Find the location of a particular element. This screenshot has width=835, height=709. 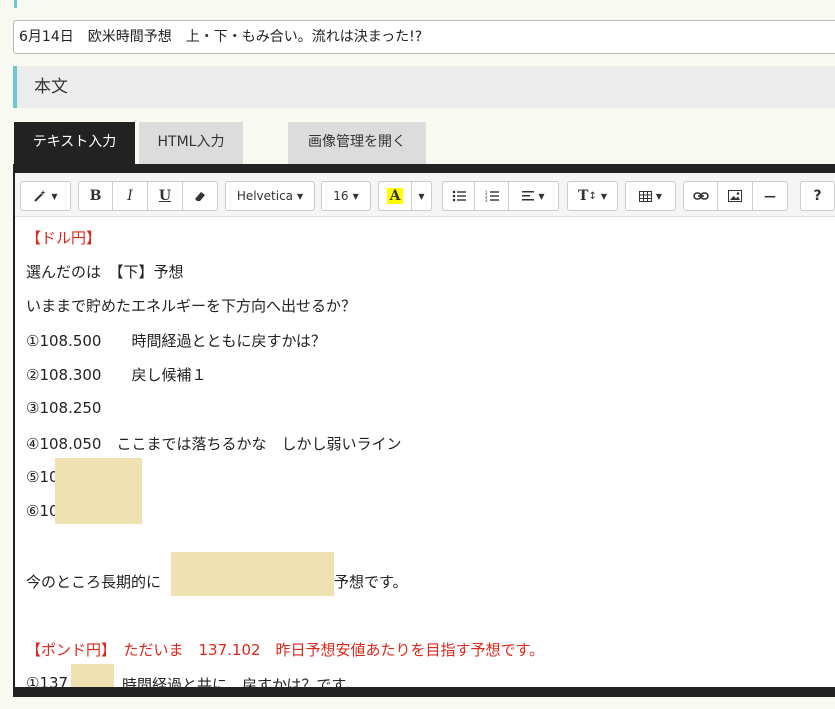

bullet-list-icon is located at coordinates (459, 196).